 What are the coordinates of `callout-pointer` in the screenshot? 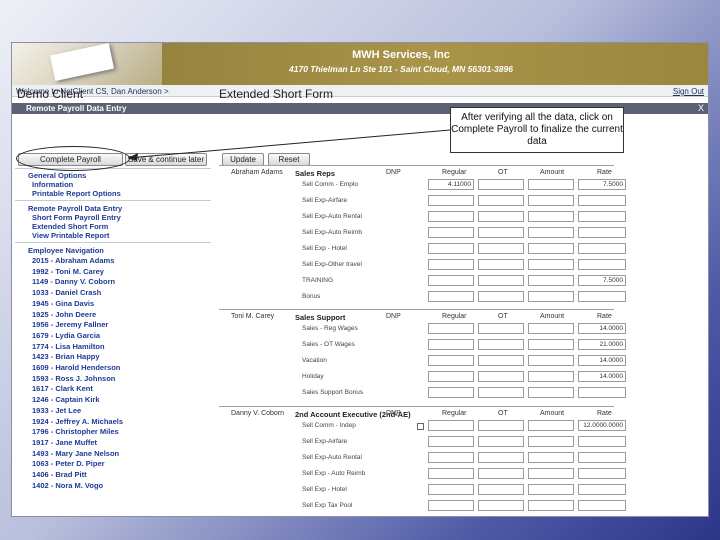 It's located at (289, 145).